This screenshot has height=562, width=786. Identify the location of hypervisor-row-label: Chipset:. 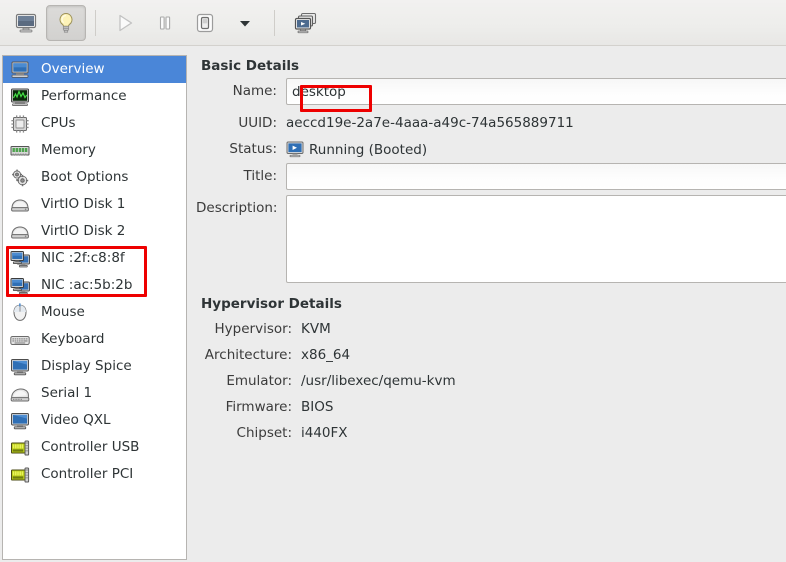
(264, 433).